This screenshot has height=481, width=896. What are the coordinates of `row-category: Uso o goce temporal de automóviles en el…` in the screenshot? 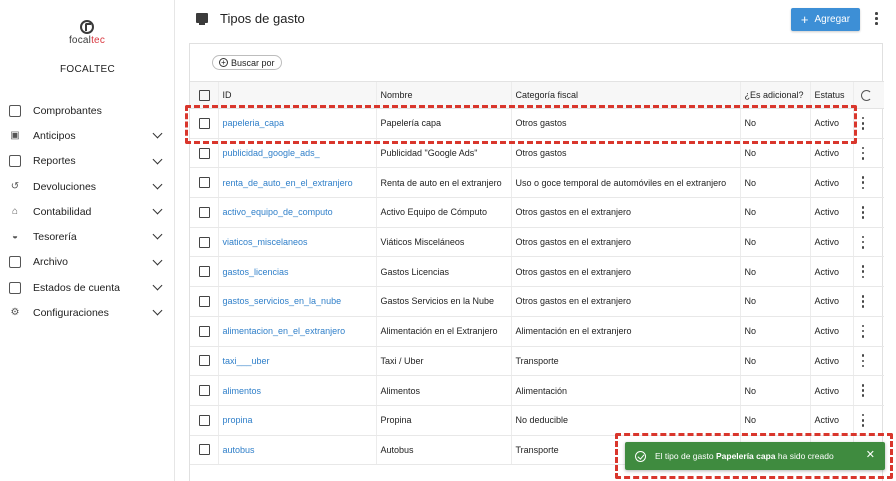 It's located at (625, 183).